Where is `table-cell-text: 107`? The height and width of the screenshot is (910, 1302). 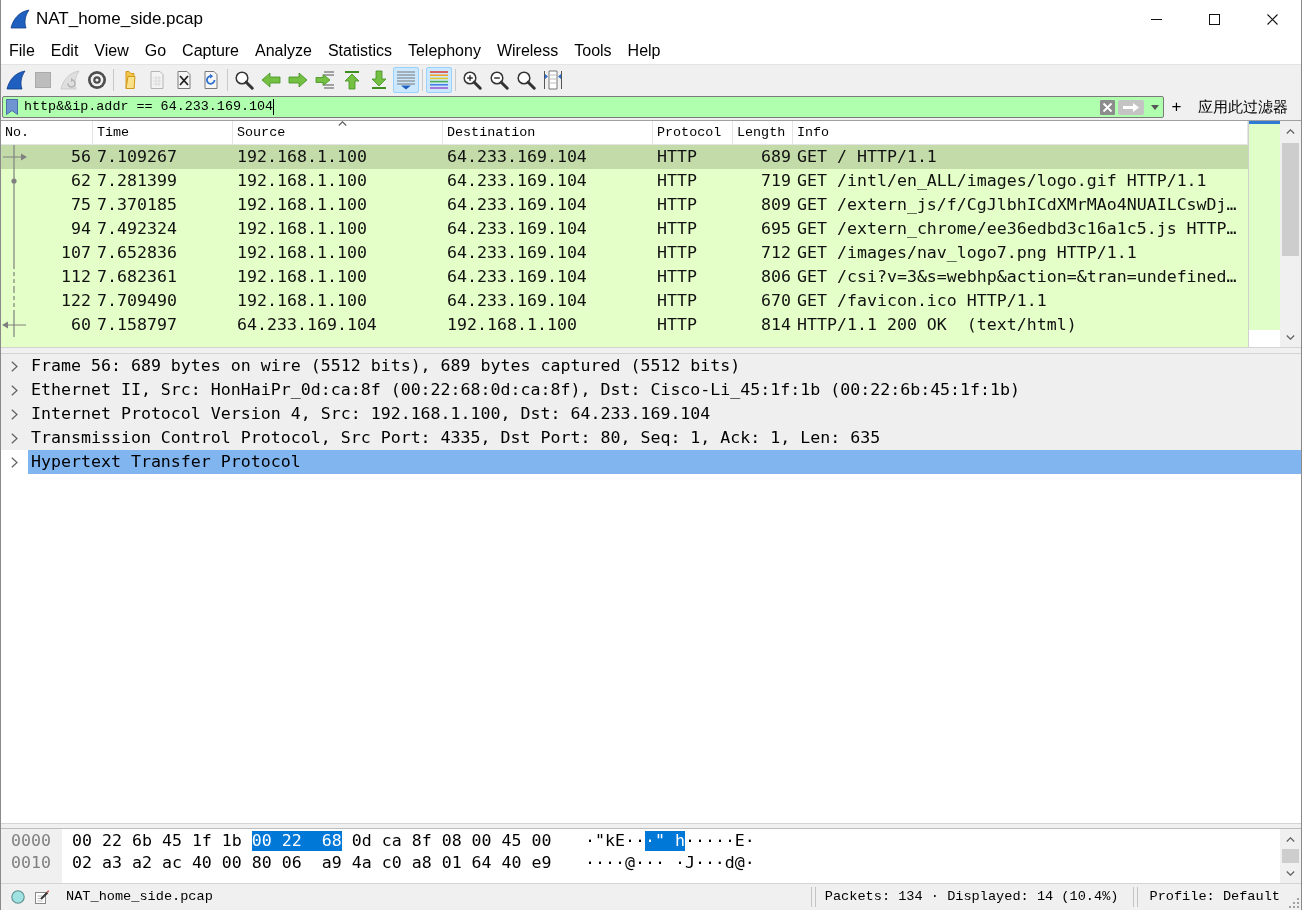
table-cell-text: 107 is located at coordinates (76, 253).